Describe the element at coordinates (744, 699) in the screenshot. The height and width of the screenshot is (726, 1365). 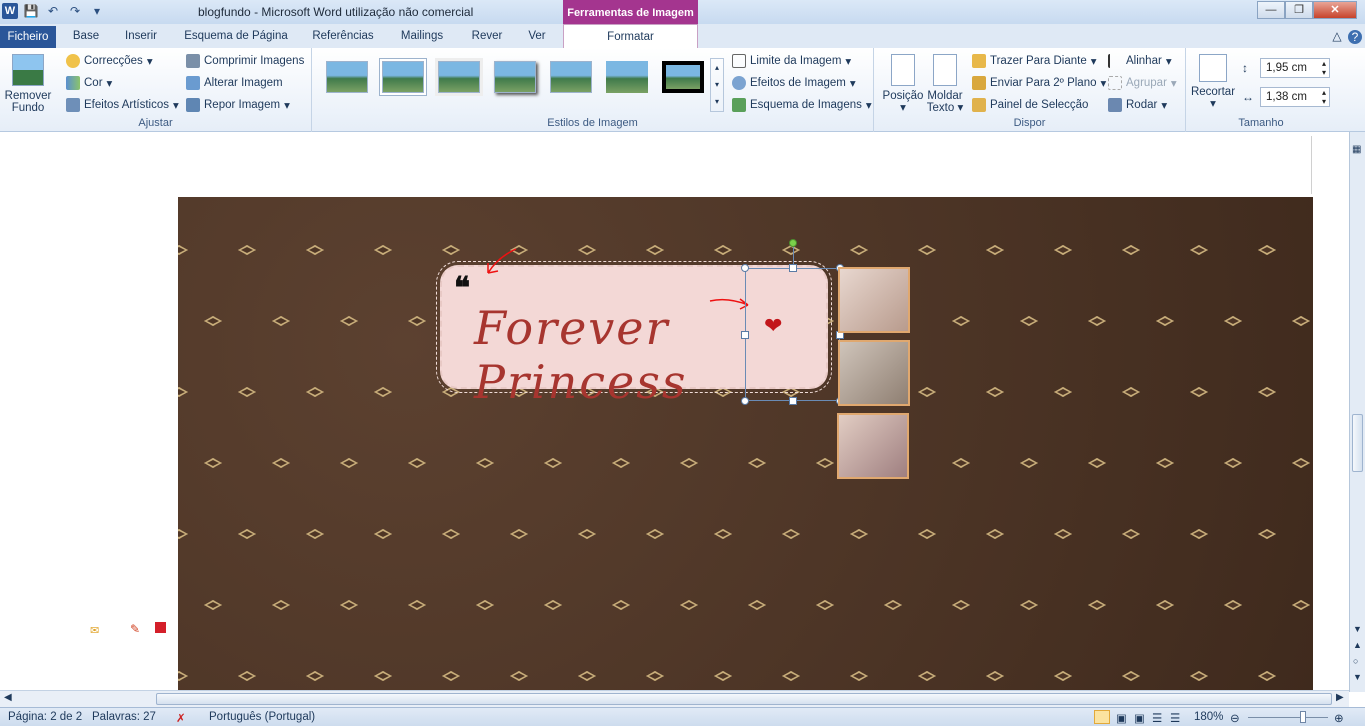
I see `horizontal-scroll-thumb` at that location.